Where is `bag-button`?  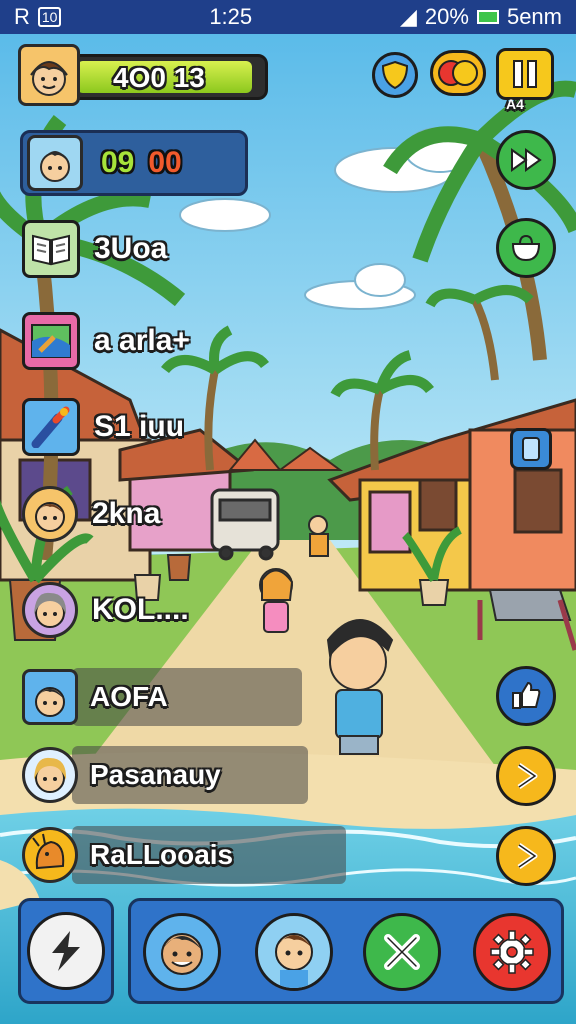 bag-button is located at coordinates (526, 248).